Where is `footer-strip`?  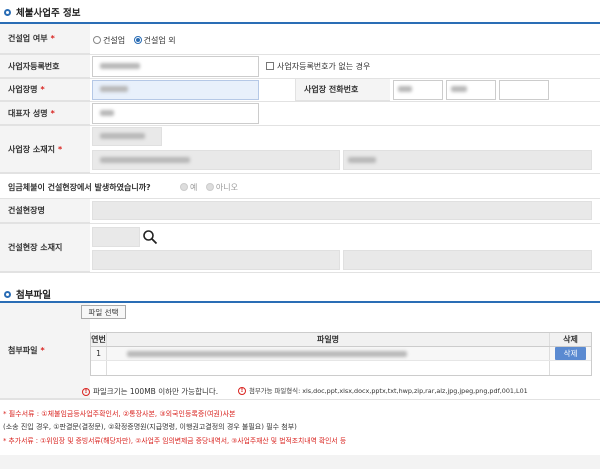 footer-strip is located at coordinates (300, 462).